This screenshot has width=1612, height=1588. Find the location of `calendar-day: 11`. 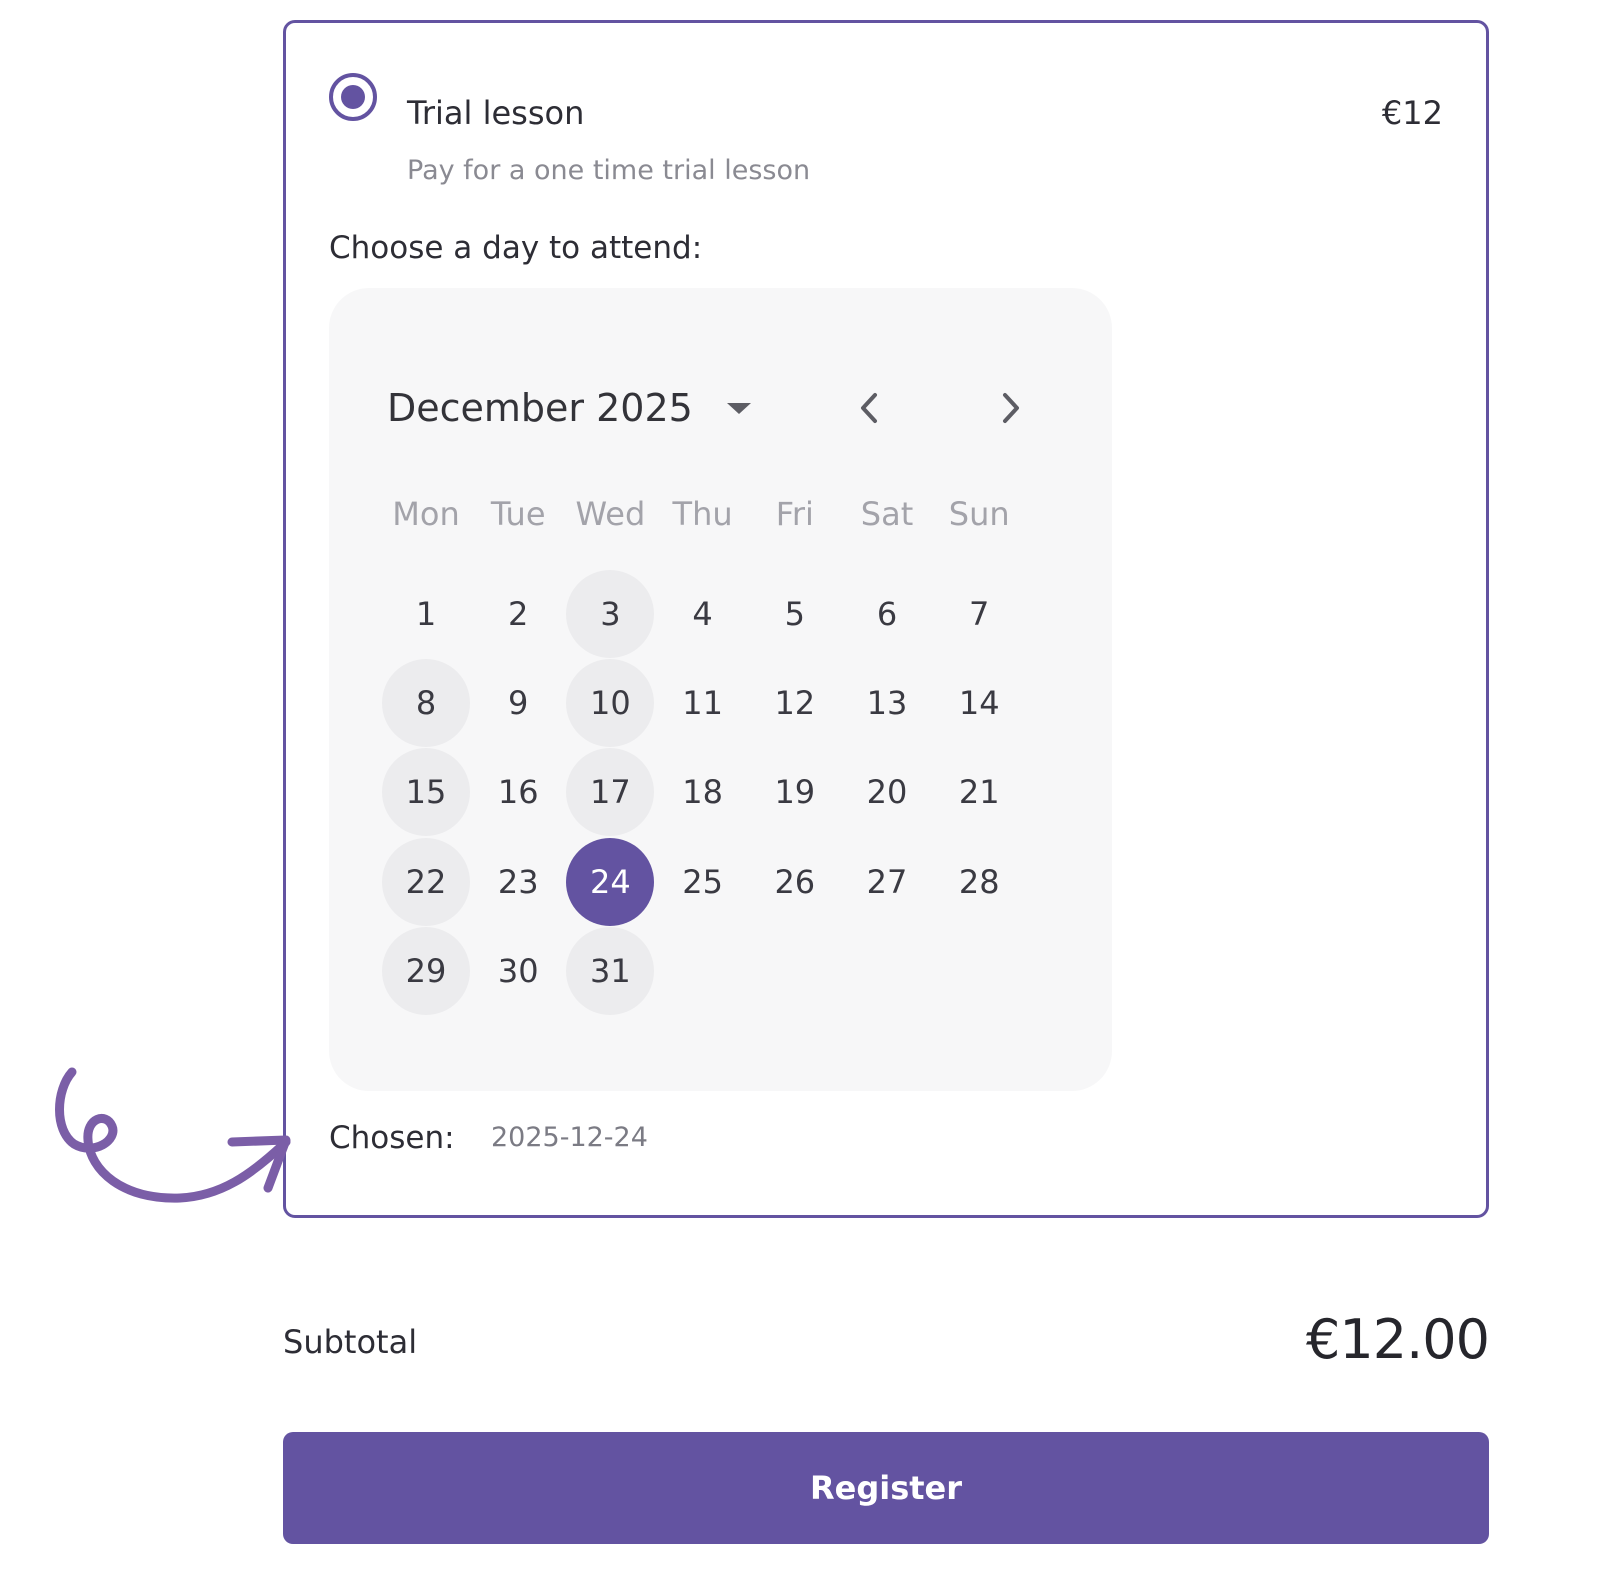

calendar-day: 11 is located at coordinates (703, 703).